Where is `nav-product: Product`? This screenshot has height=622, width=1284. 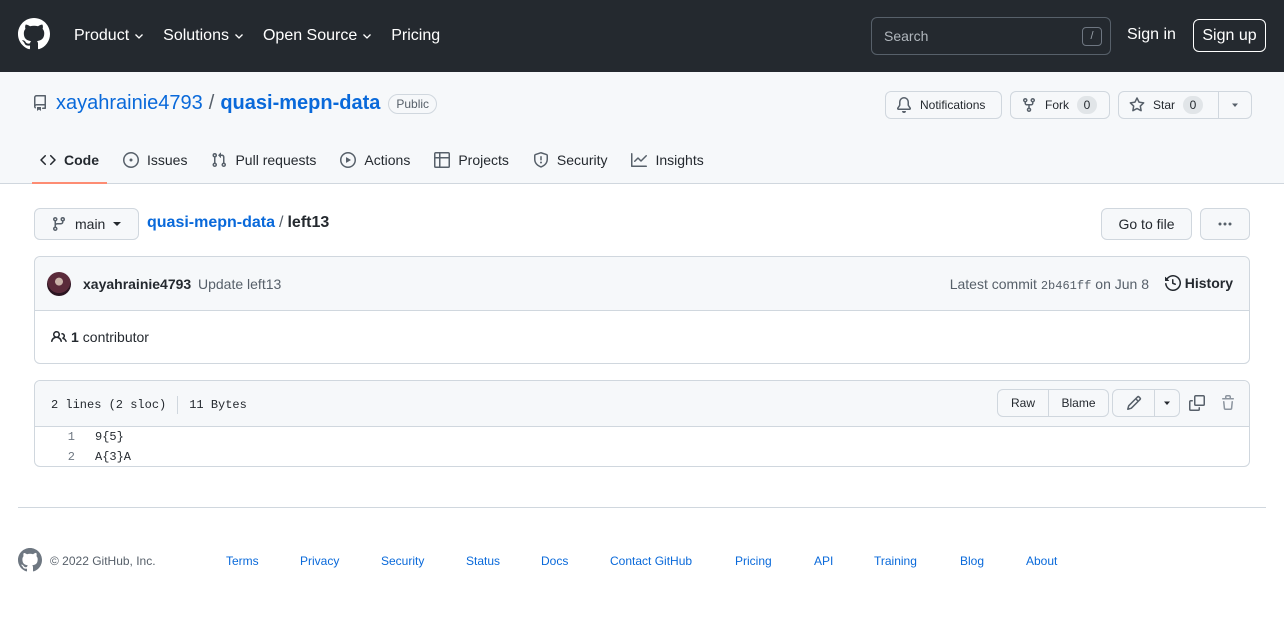 nav-product: Product is located at coordinates (109, 36).